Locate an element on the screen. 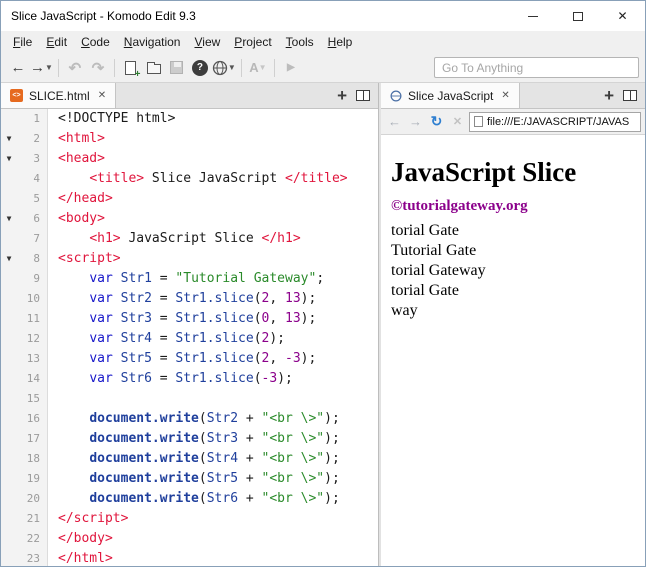  url-text: file:///E:/JAVASCRIPT/JAVAS is located at coordinates (558, 121).